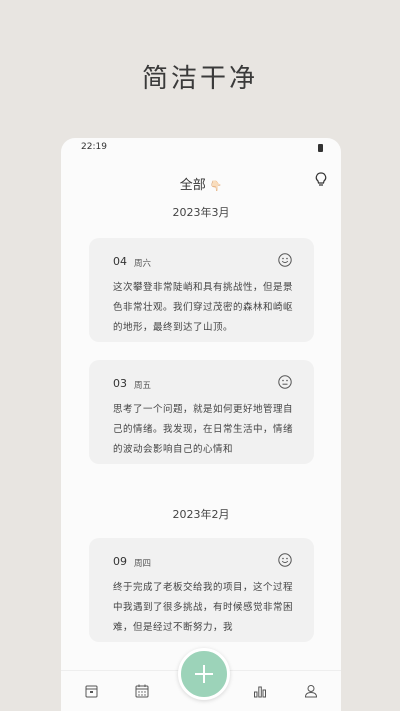 This screenshot has width=400, height=711. I want to click on add-icon, so click(204, 676).